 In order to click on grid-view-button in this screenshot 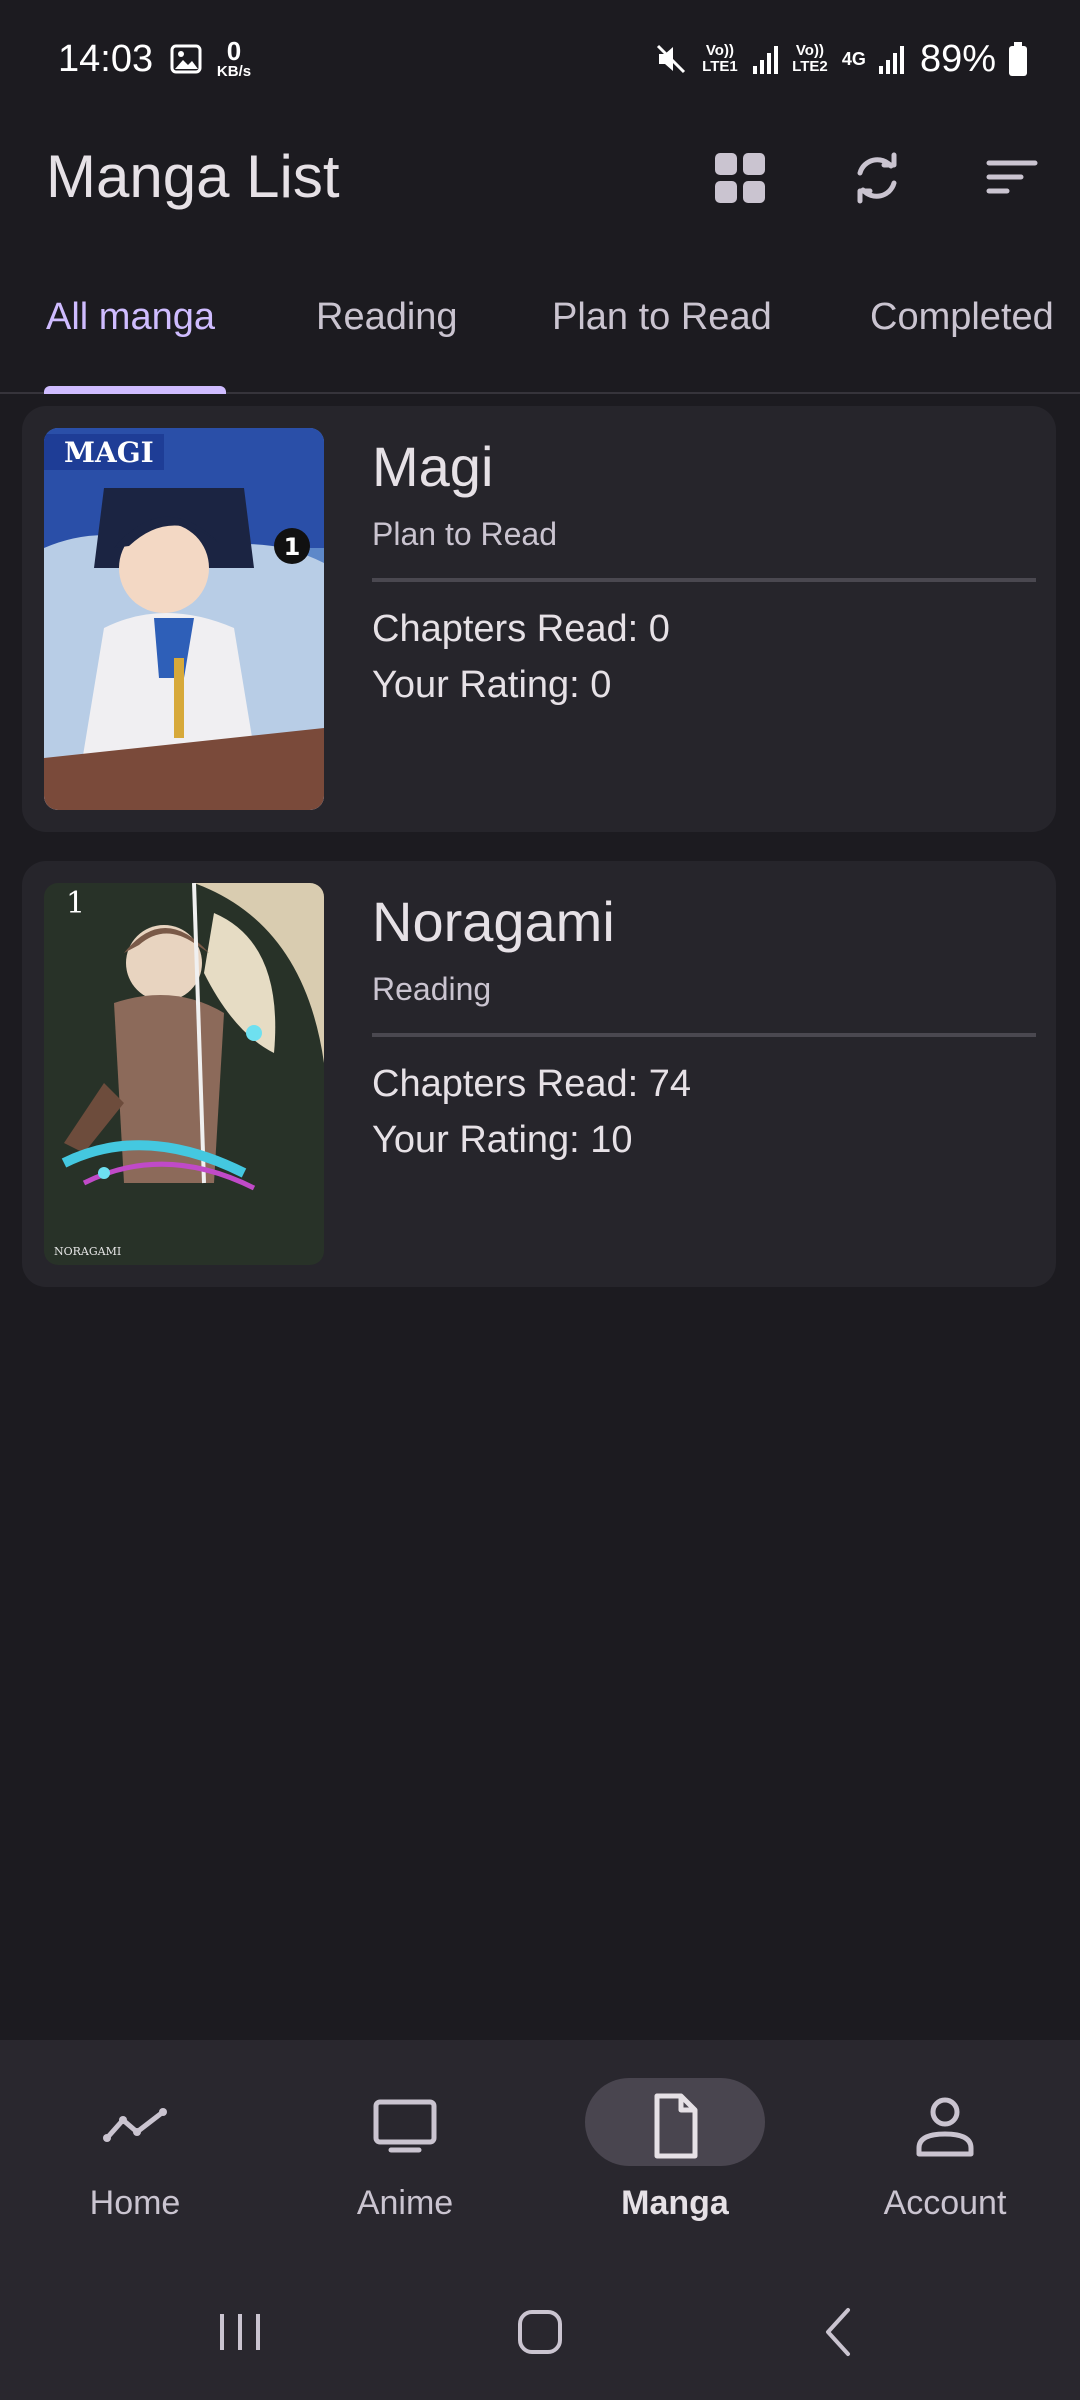, I will do `click(740, 178)`.